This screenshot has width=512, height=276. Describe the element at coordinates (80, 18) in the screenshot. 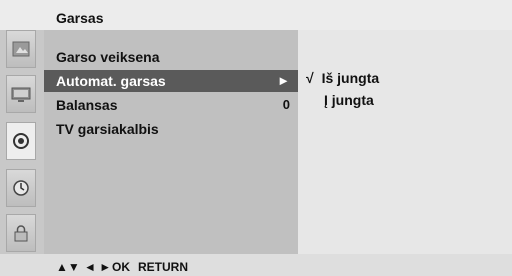

I see `menu-title: Garsas` at that location.